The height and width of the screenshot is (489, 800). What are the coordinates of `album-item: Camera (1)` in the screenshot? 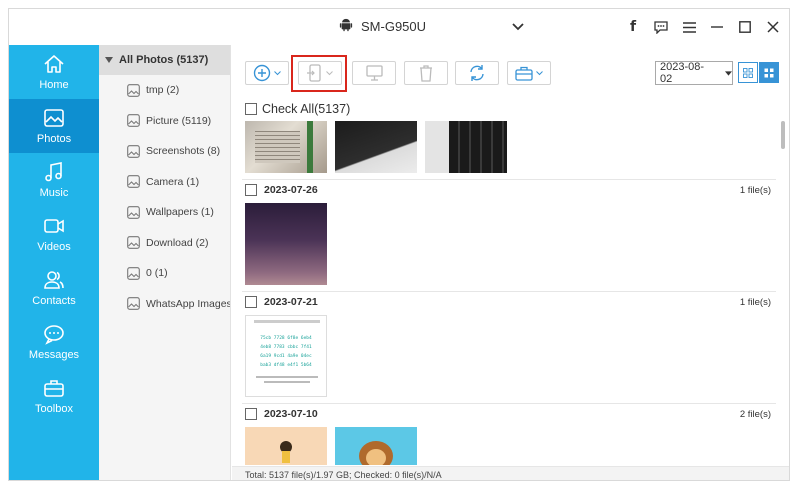 It's located at (164, 182).